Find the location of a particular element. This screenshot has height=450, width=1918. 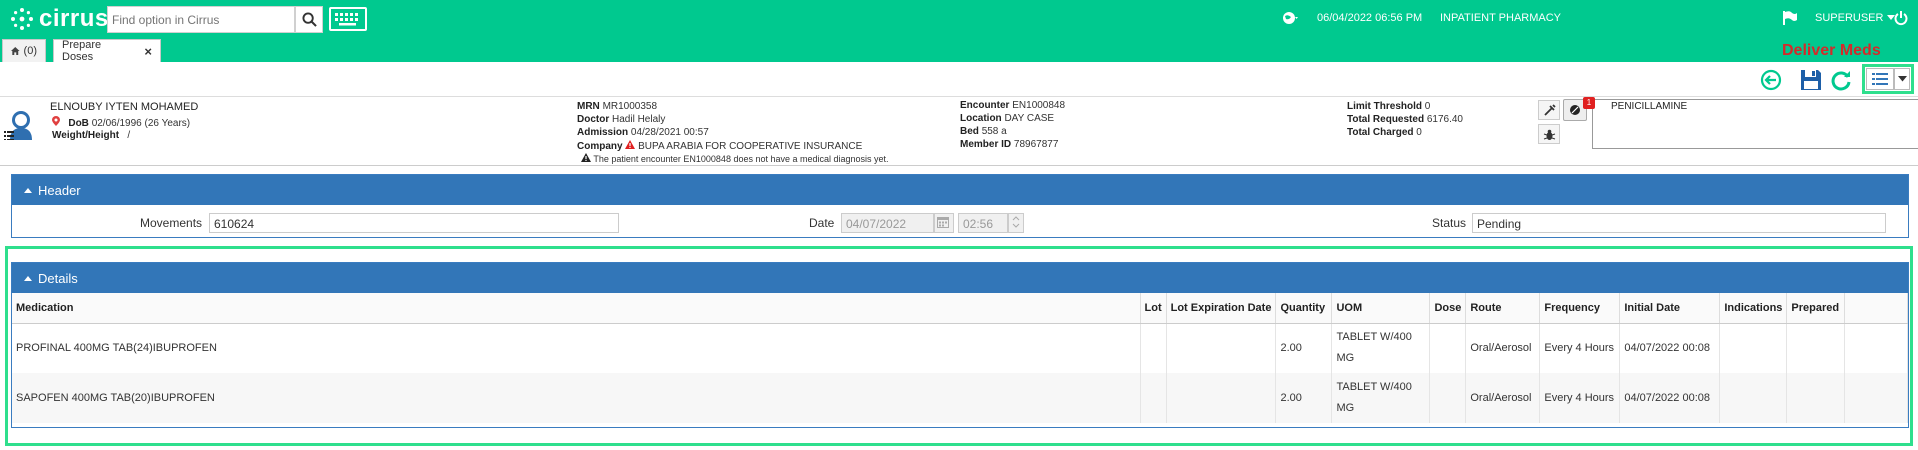

app-logo: cirrus is located at coordinates (59, 18).